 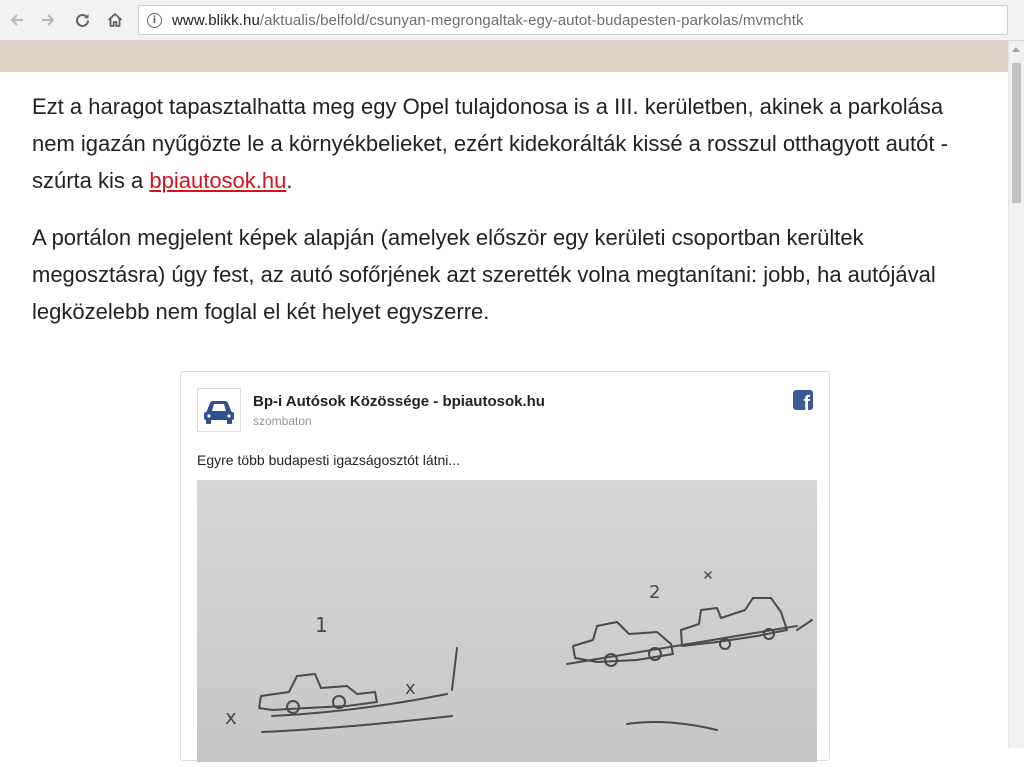 What do you see at coordinates (504, 56) in the screenshot?
I see `top-banner-strip` at bounding box center [504, 56].